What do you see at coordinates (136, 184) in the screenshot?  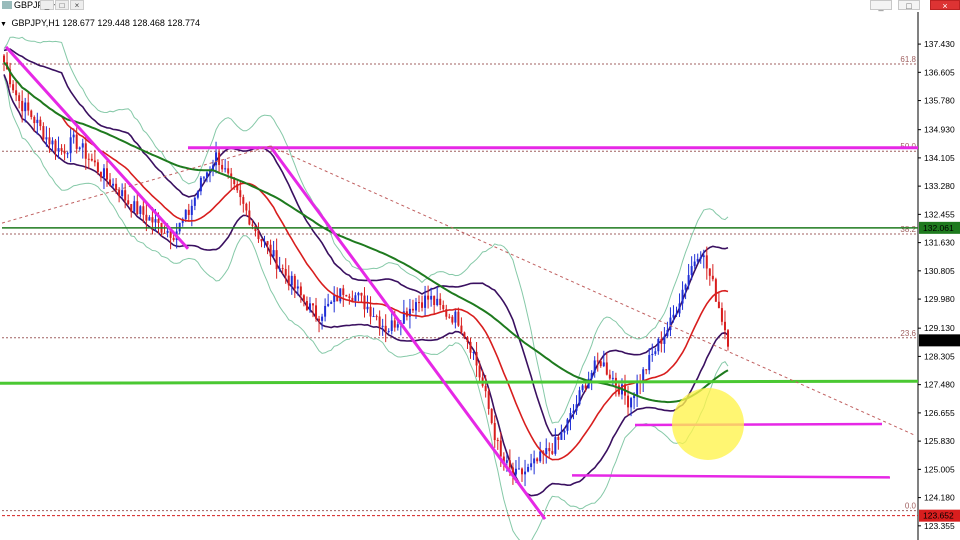 I see `dotted-trendline-left` at bounding box center [136, 184].